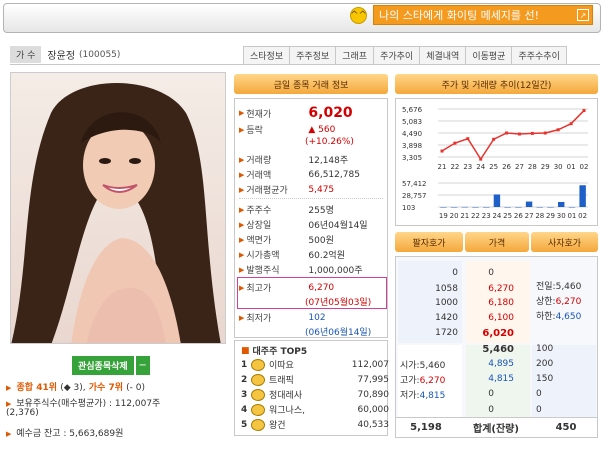  What do you see at coordinates (539, 55) in the screenshot?
I see `tab-holder-trend: 주주수추이` at bounding box center [539, 55].